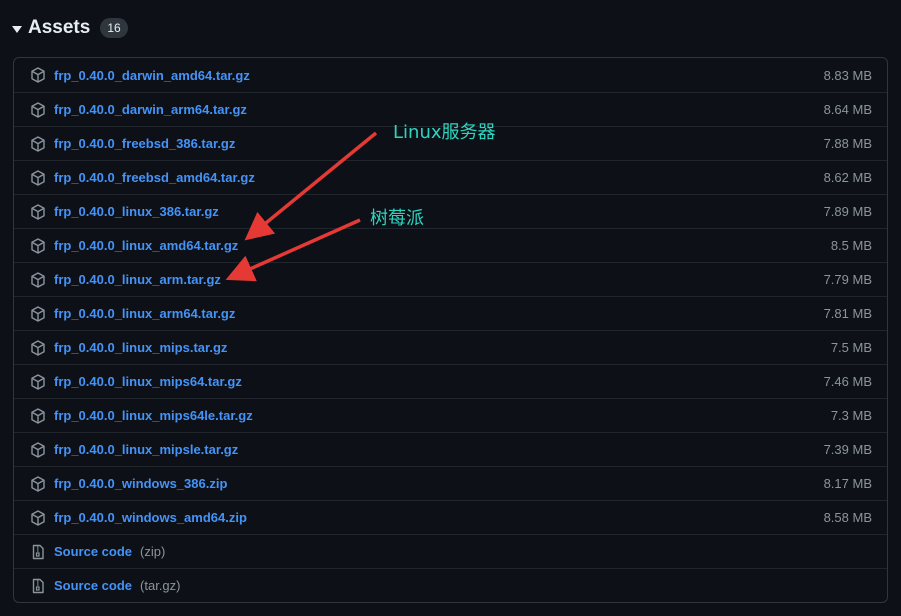  What do you see at coordinates (144, 313) in the screenshot?
I see `asset-link: frp_0.40.0_linux_arm64.tar.gz` at bounding box center [144, 313].